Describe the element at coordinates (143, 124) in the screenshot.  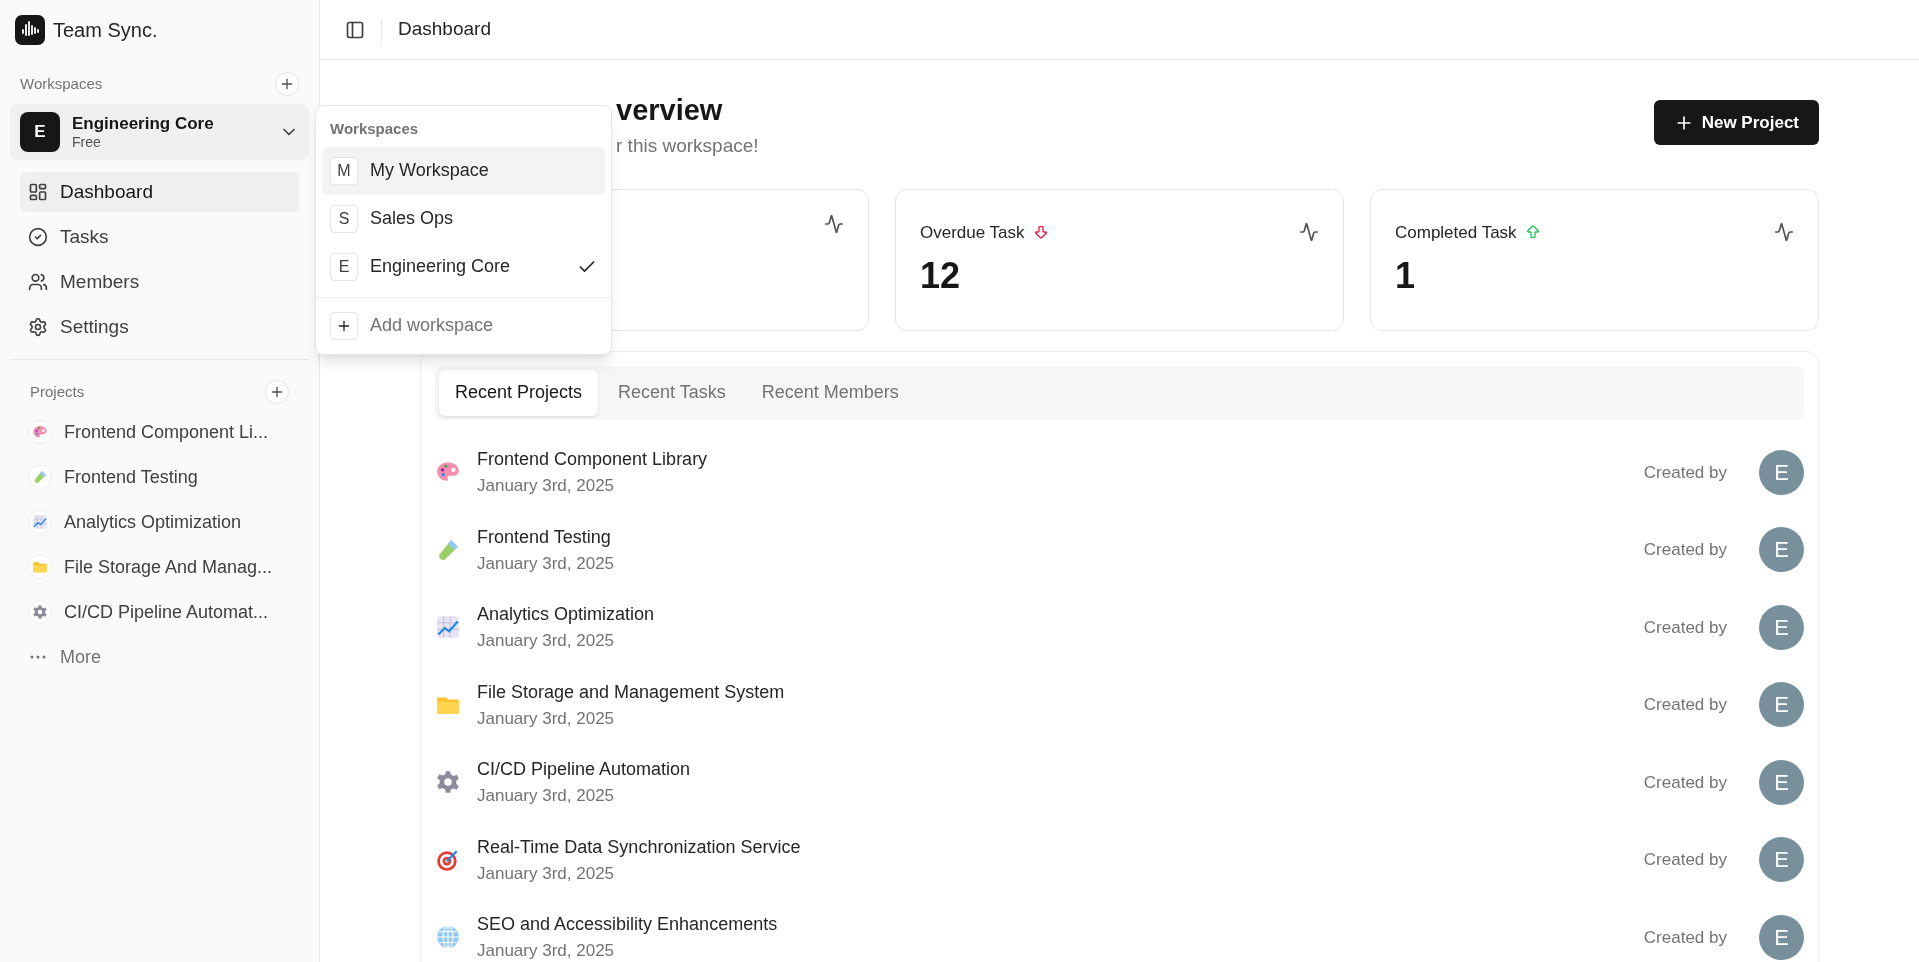
I see `workspace-name: Engineering Core` at that location.